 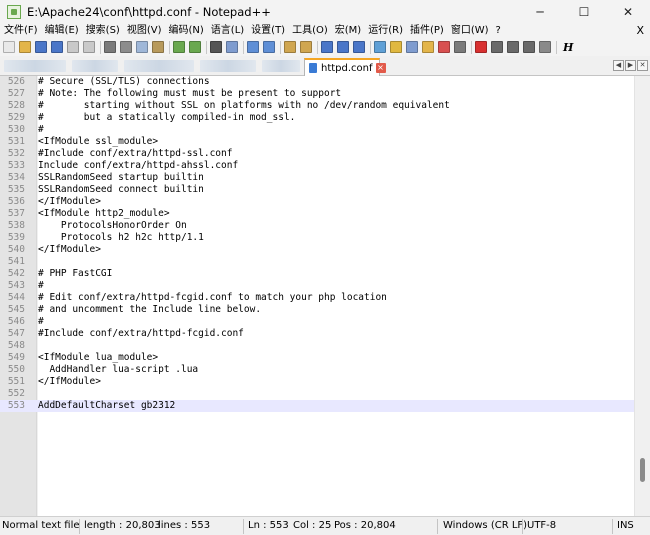 What do you see at coordinates (470, 31) in the screenshot?
I see `menu-window: 窗口(W)` at bounding box center [470, 31].